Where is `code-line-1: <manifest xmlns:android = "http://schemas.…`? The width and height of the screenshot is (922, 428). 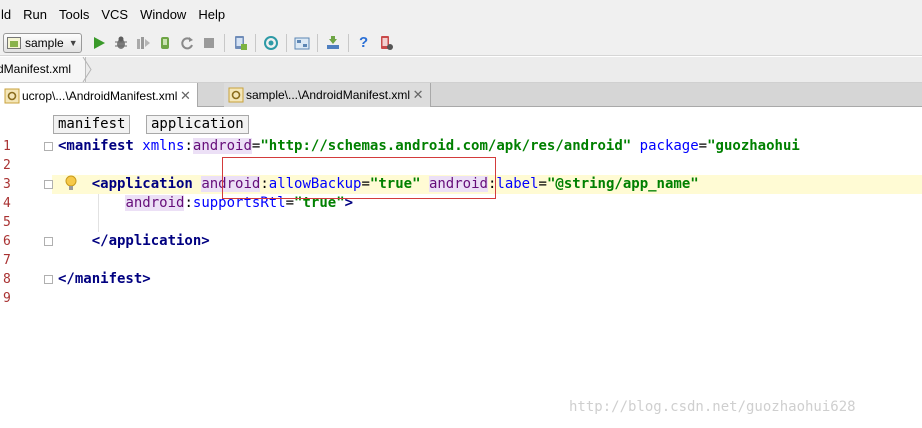
code-line-1: <manifest xmlns:android = "http://schemas.… is located at coordinates (429, 146).